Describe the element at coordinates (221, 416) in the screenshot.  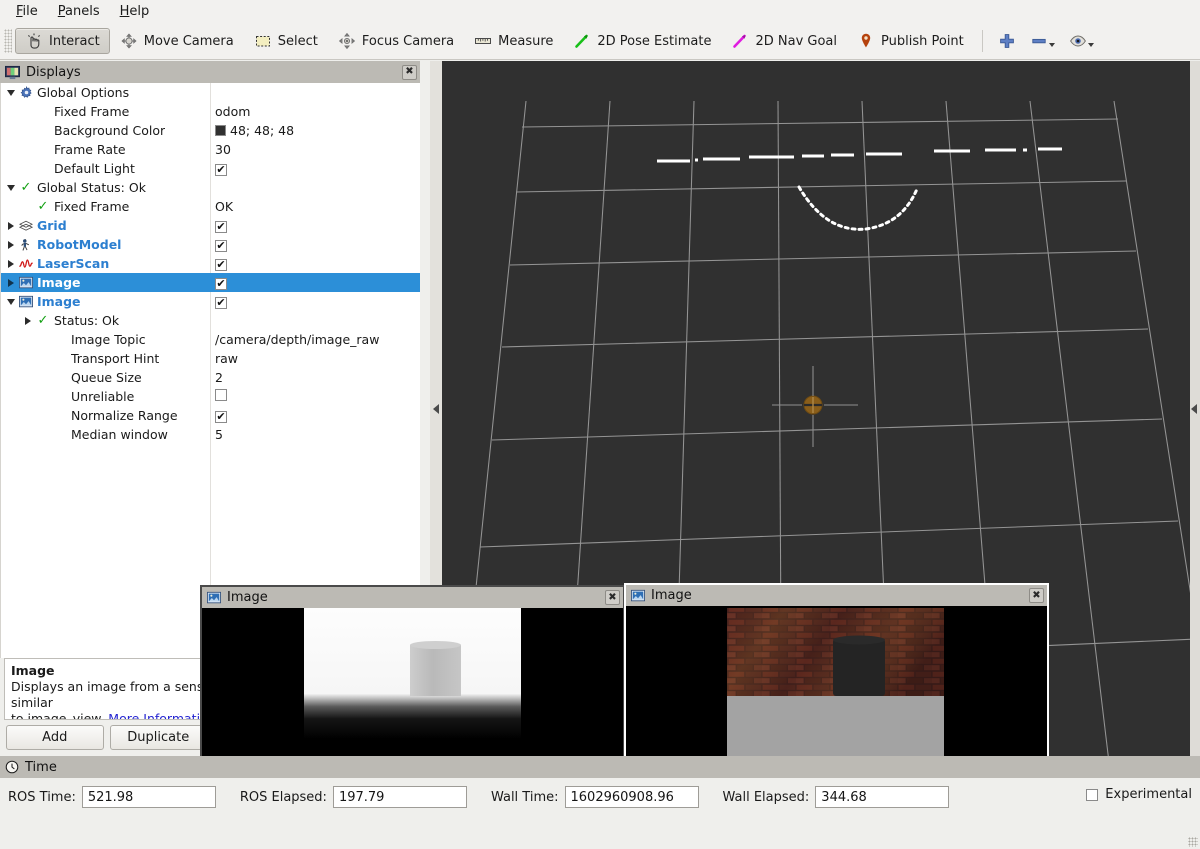
I see `normalize-range-checkbox: ✔` at that location.